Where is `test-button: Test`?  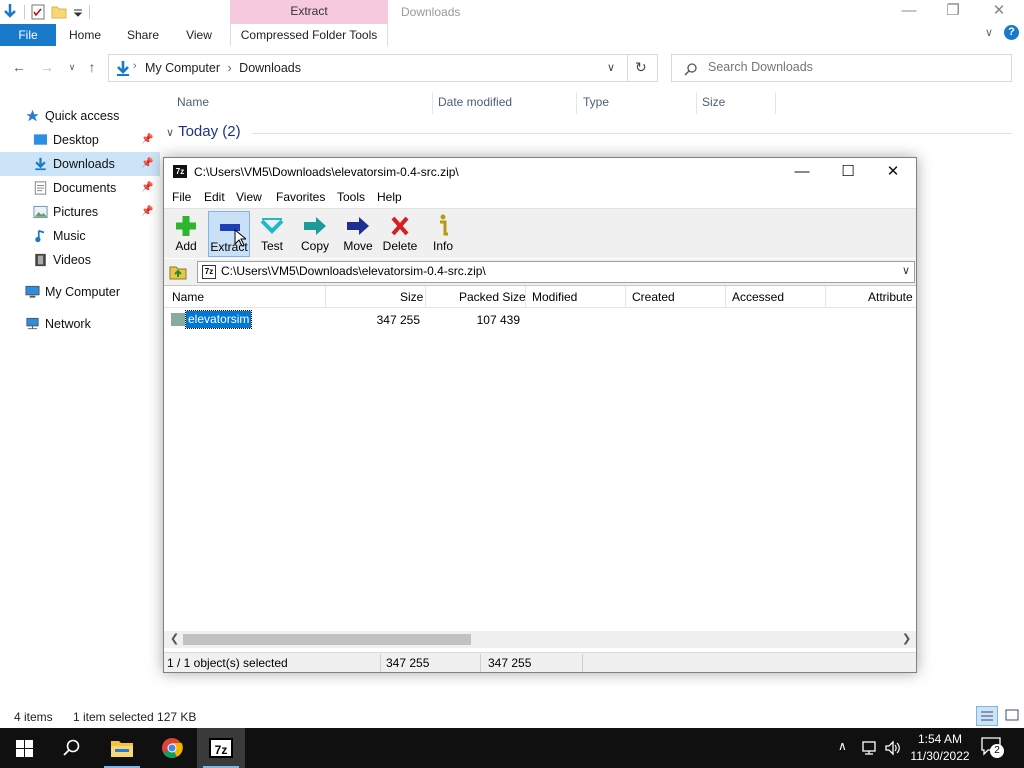 test-button: Test is located at coordinates (272, 234).